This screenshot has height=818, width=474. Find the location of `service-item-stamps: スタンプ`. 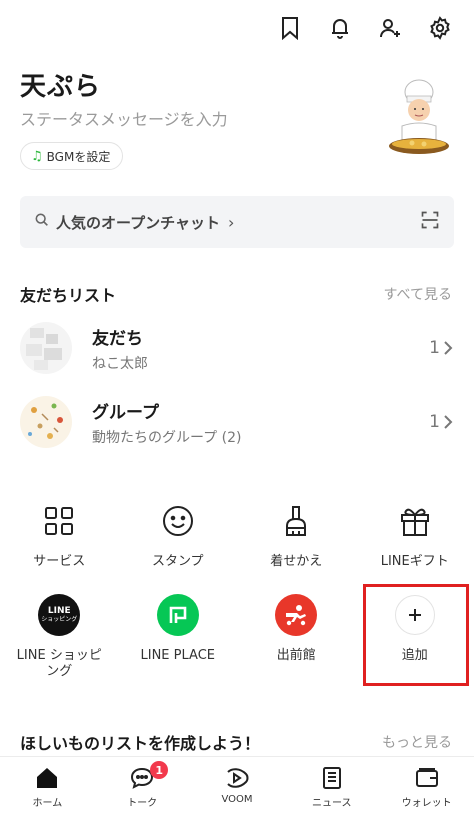

service-item-stamps: スタンプ is located at coordinates (178, 535).